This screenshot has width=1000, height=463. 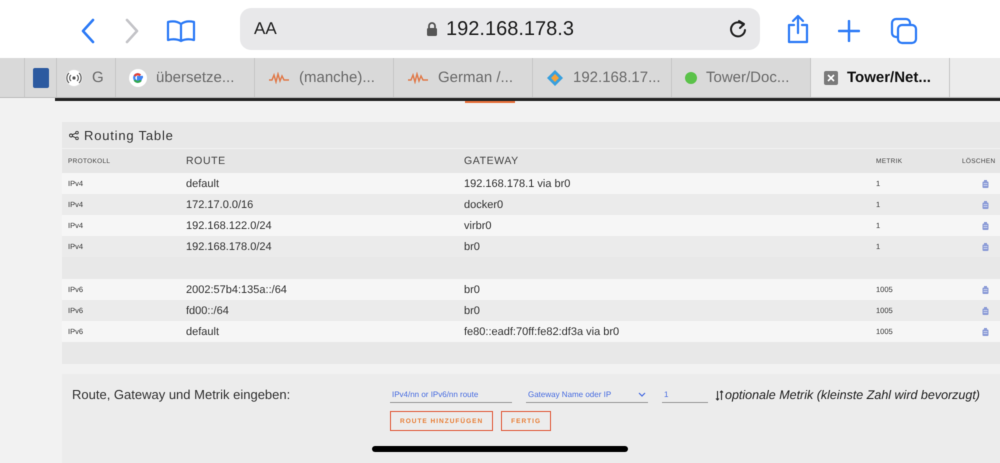 I want to click on form-label: Route, Gateway und Metrik eingeben:, so click(x=182, y=395).